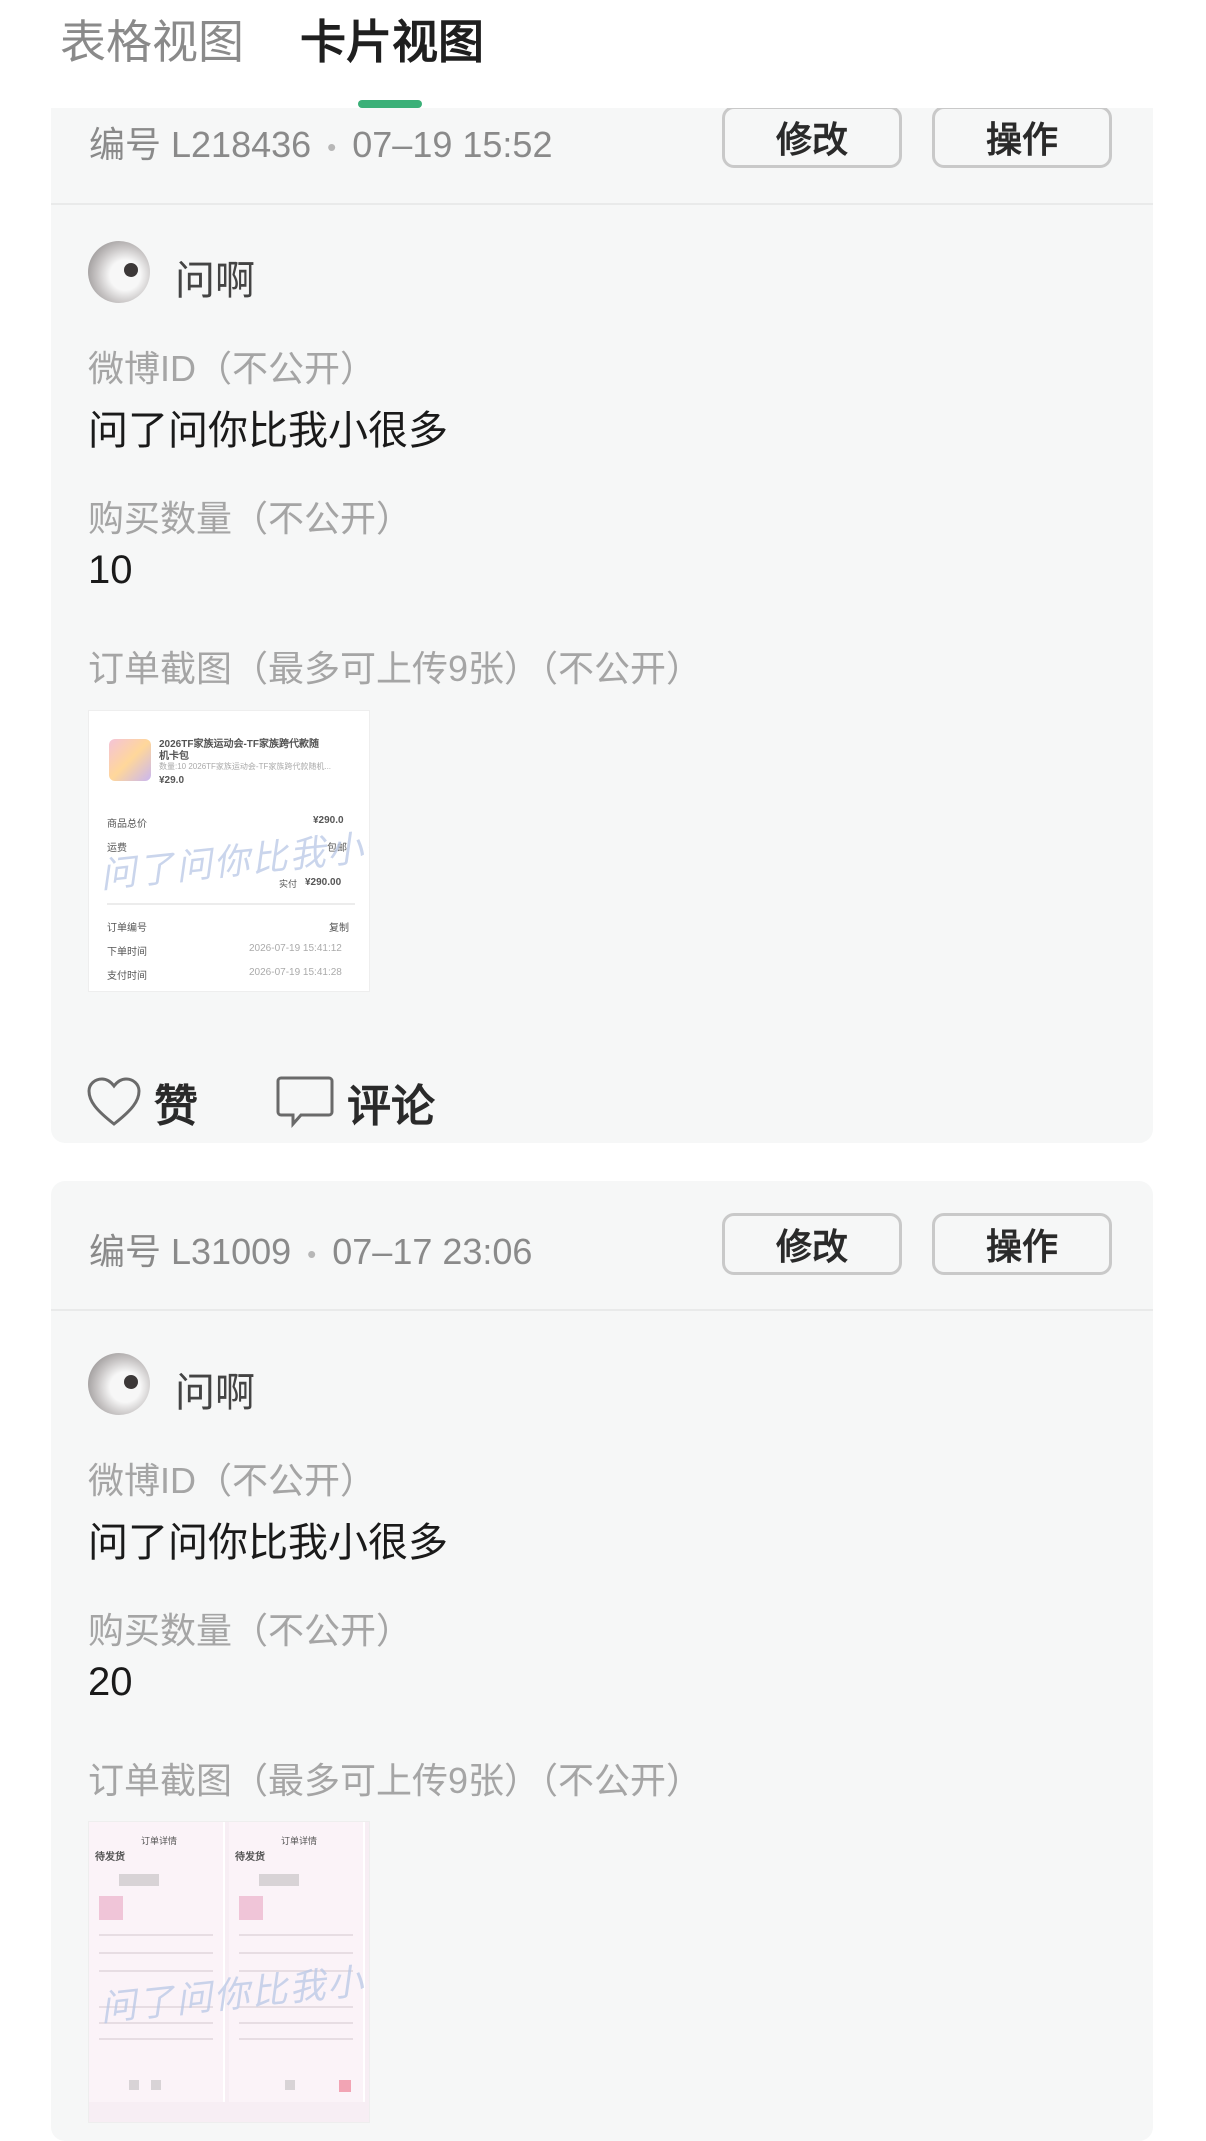 This screenshot has height=2141, width=1206. I want to click on active-tab-indicator, so click(390, 104).